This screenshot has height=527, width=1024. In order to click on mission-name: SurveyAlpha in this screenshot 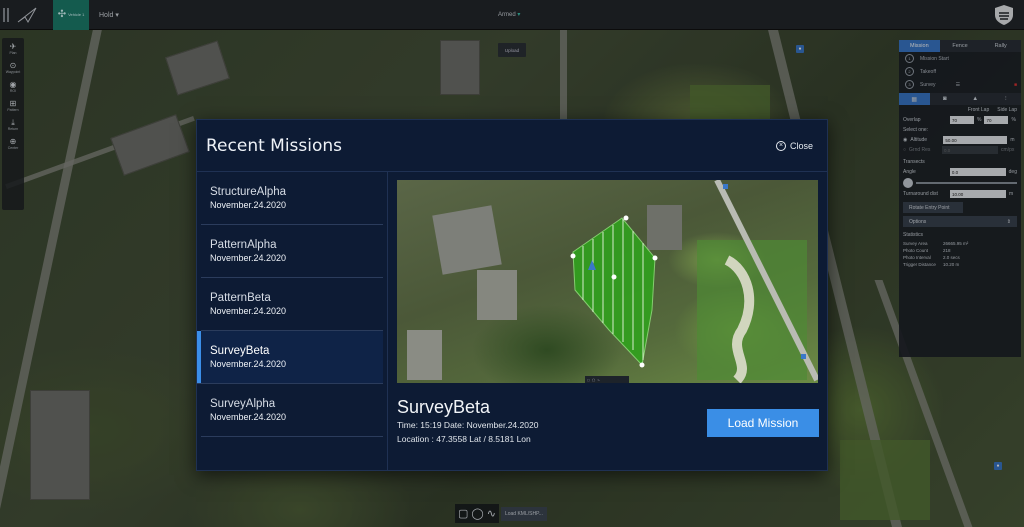, I will do `click(243, 404)`.